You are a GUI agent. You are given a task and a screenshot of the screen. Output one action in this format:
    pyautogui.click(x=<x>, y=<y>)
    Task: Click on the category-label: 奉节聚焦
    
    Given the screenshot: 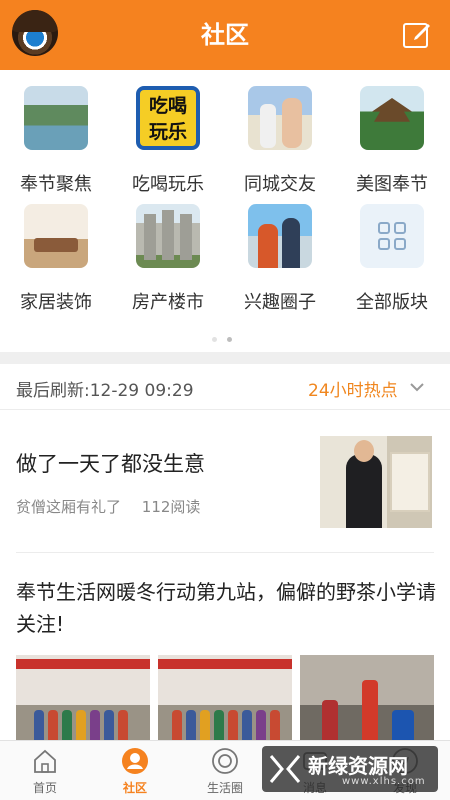 What is the action you would take?
    pyautogui.click(x=56, y=184)
    